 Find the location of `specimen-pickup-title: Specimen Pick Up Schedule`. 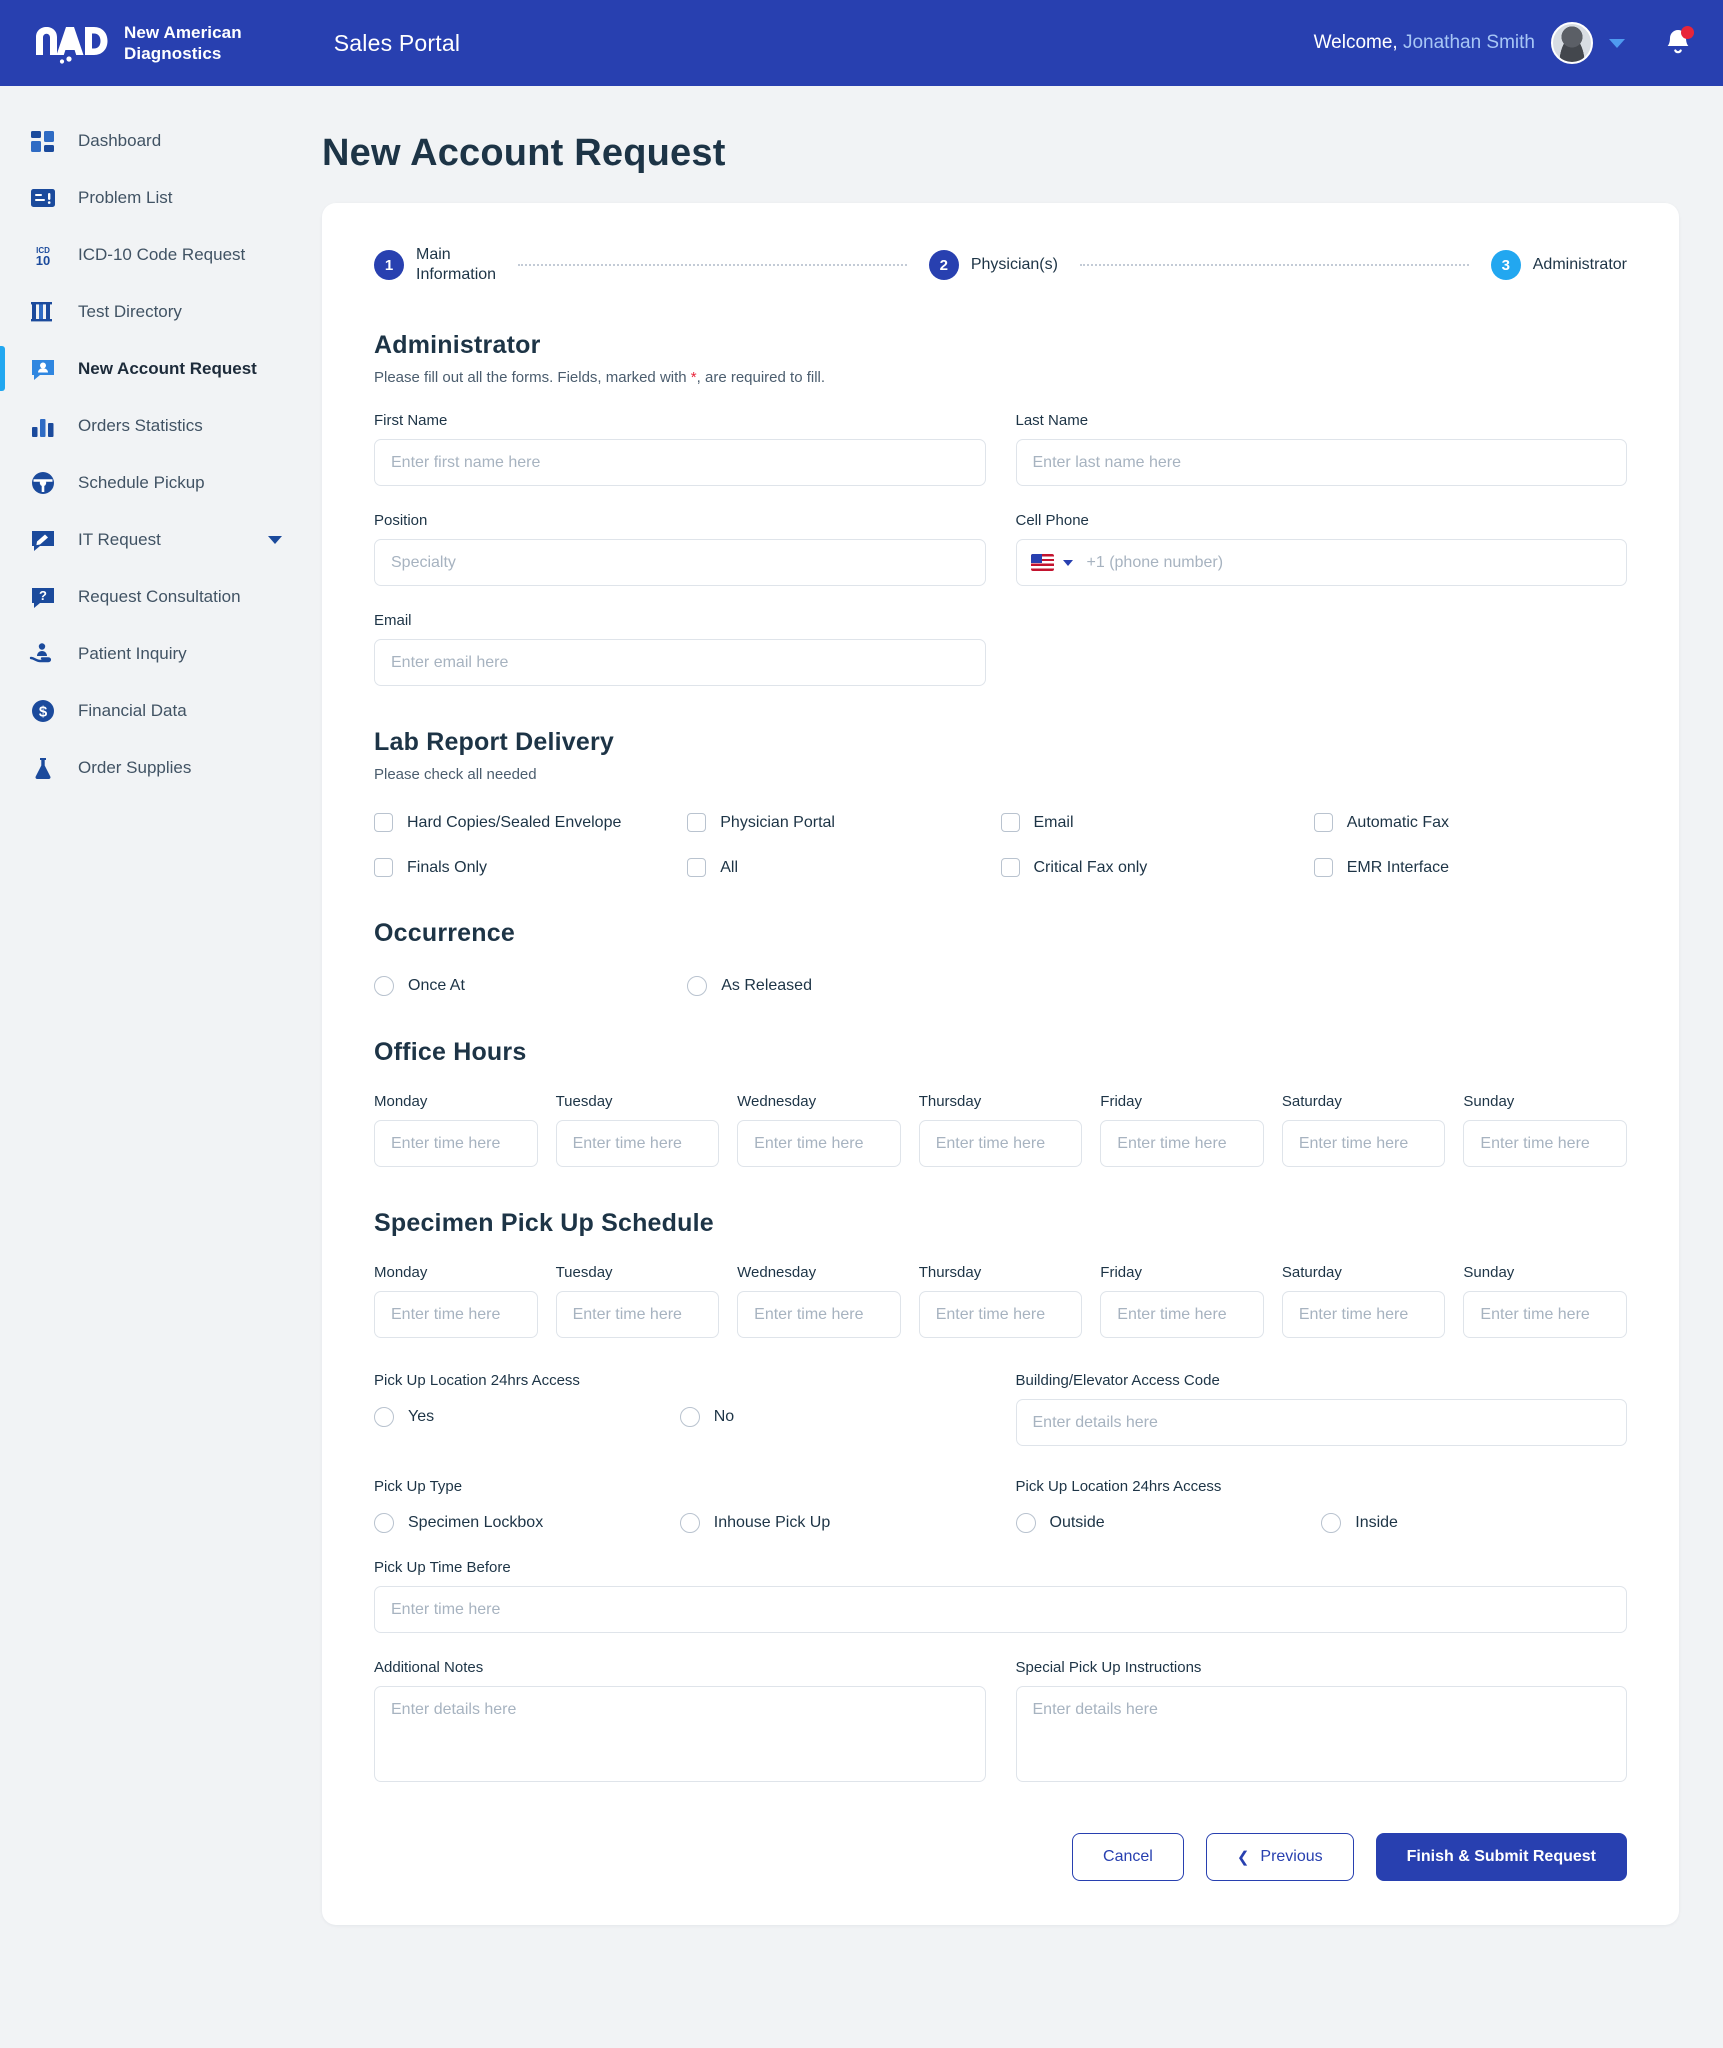

specimen-pickup-title: Specimen Pick Up Schedule is located at coordinates (544, 1223).